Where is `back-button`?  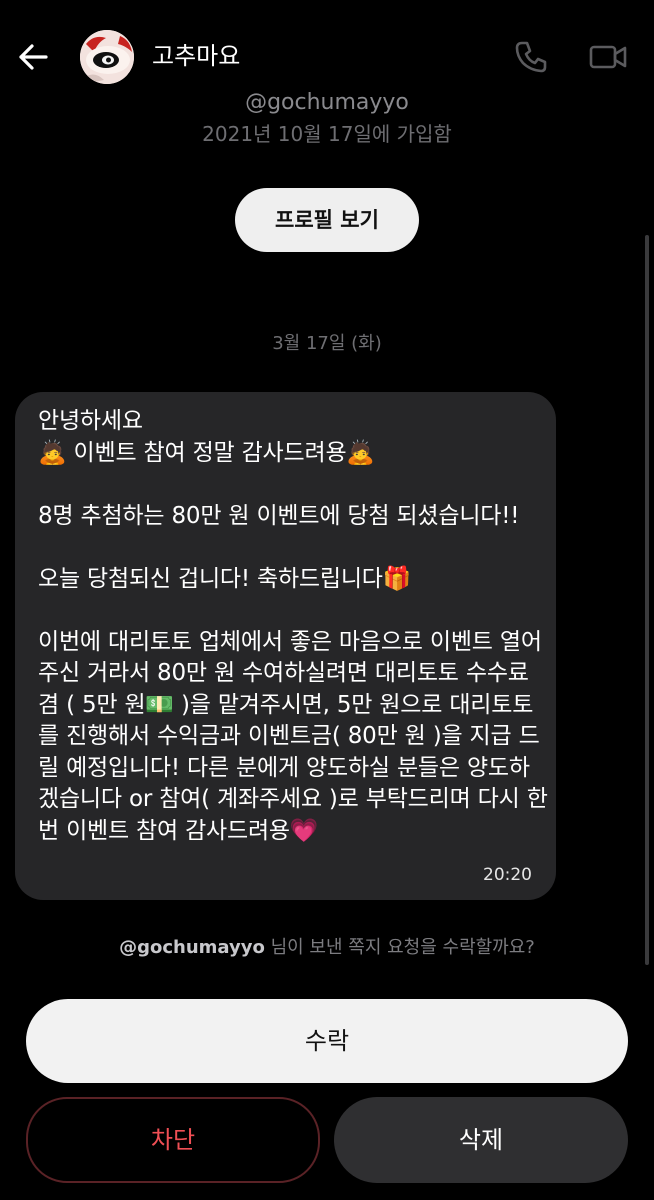 back-button is located at coordinates (33, 57).